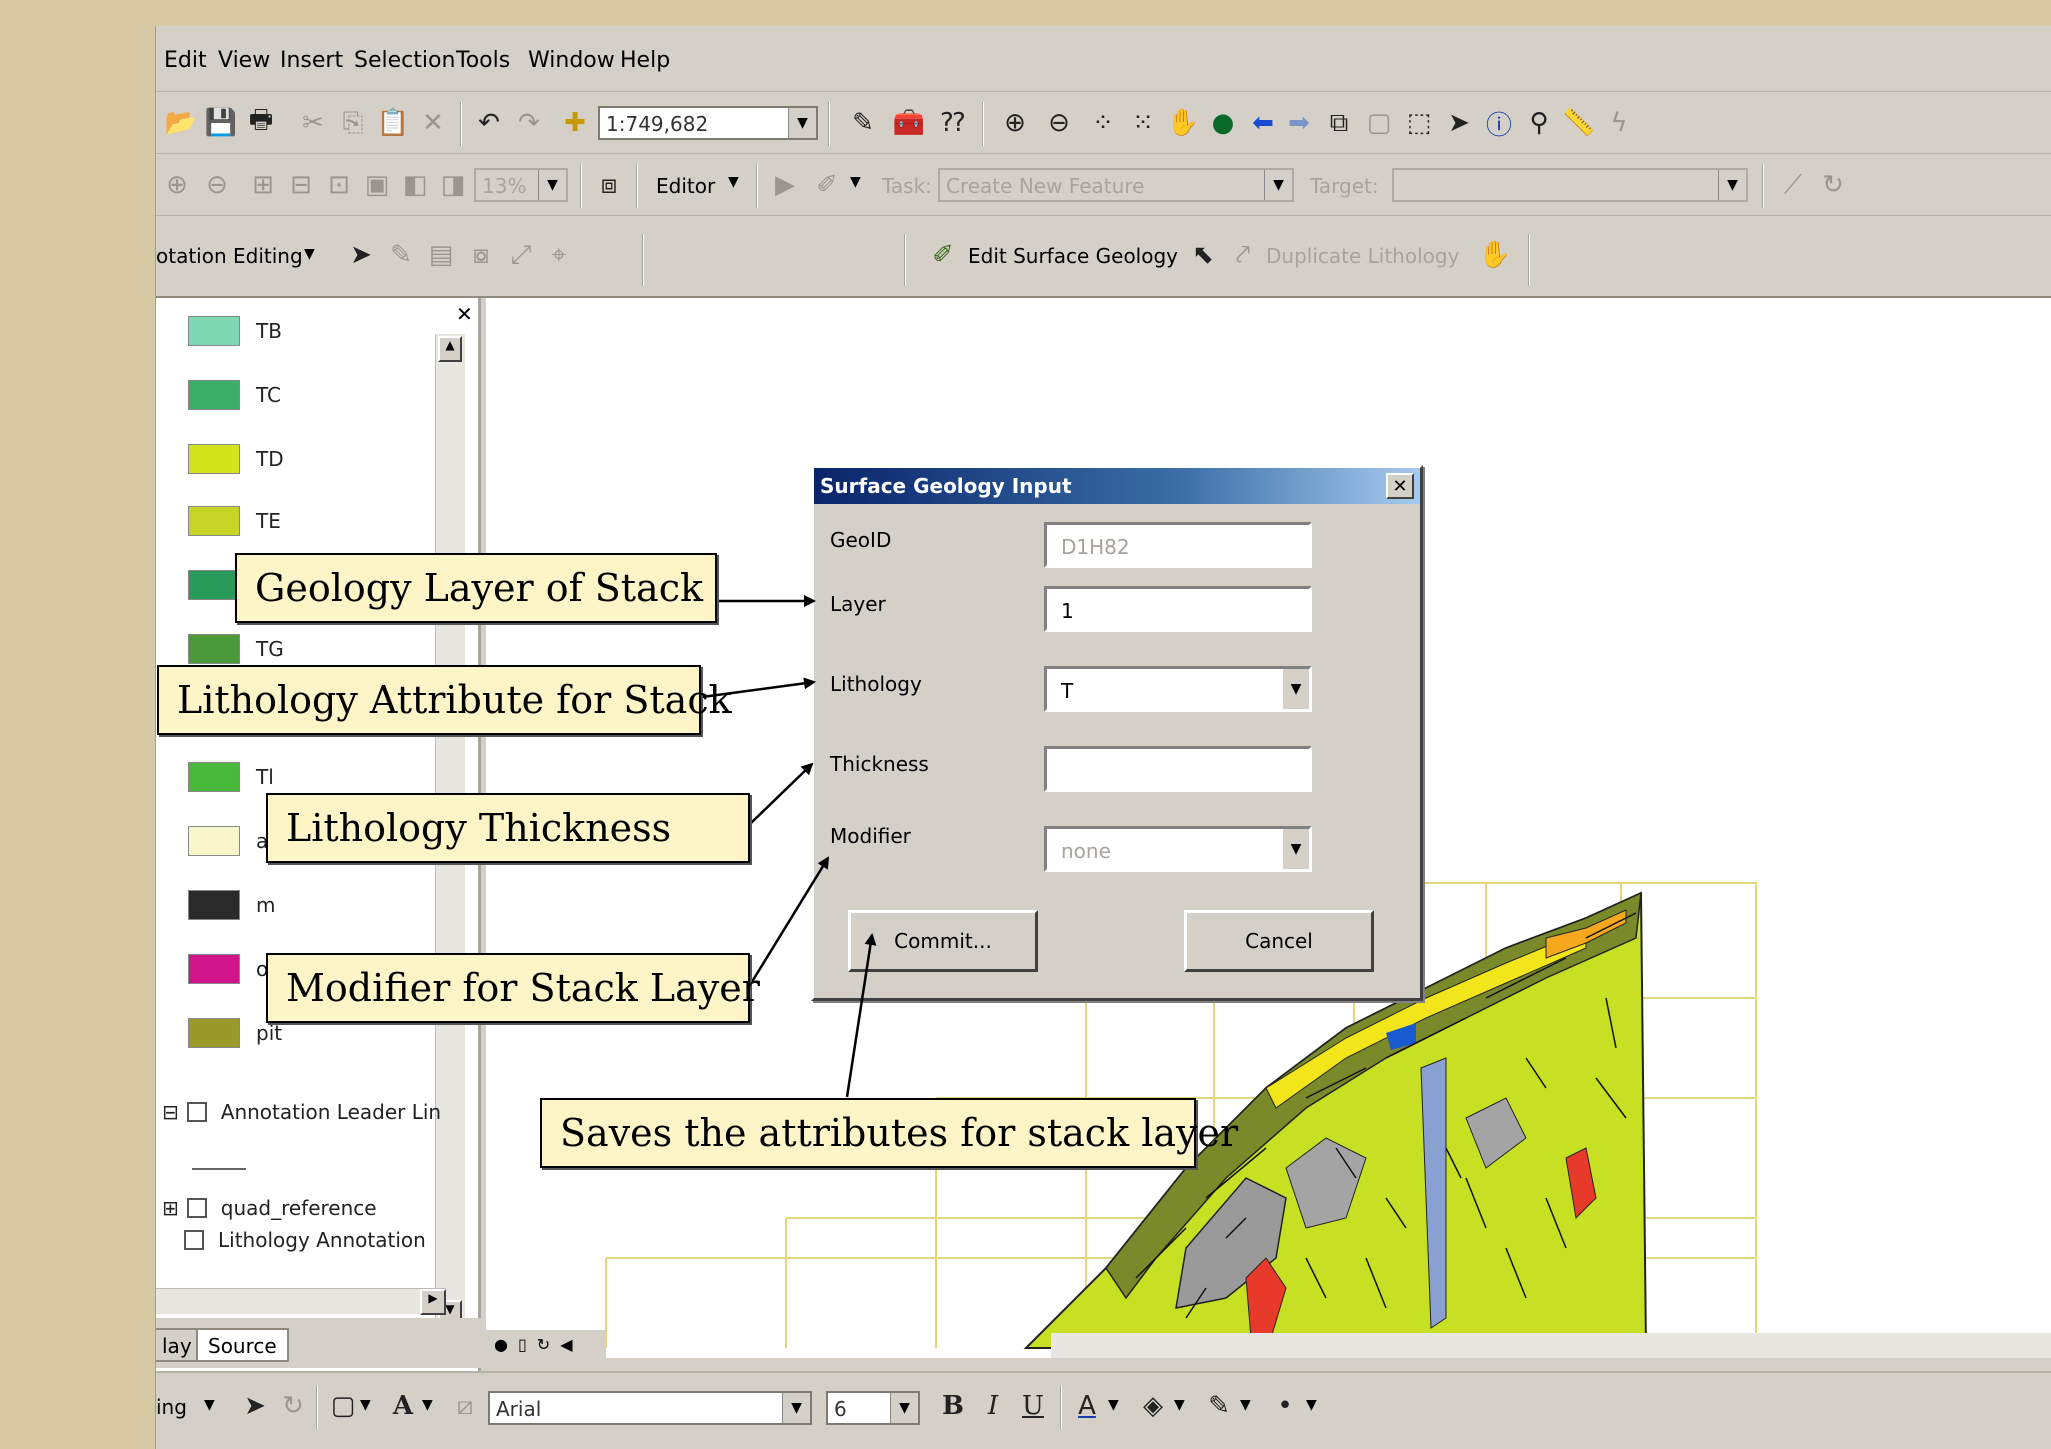 The image size is (2051, 1449). Describe the element at coordinates (1178, 689) in the screenshot. I see `lithology-select: T ▼` at that location.